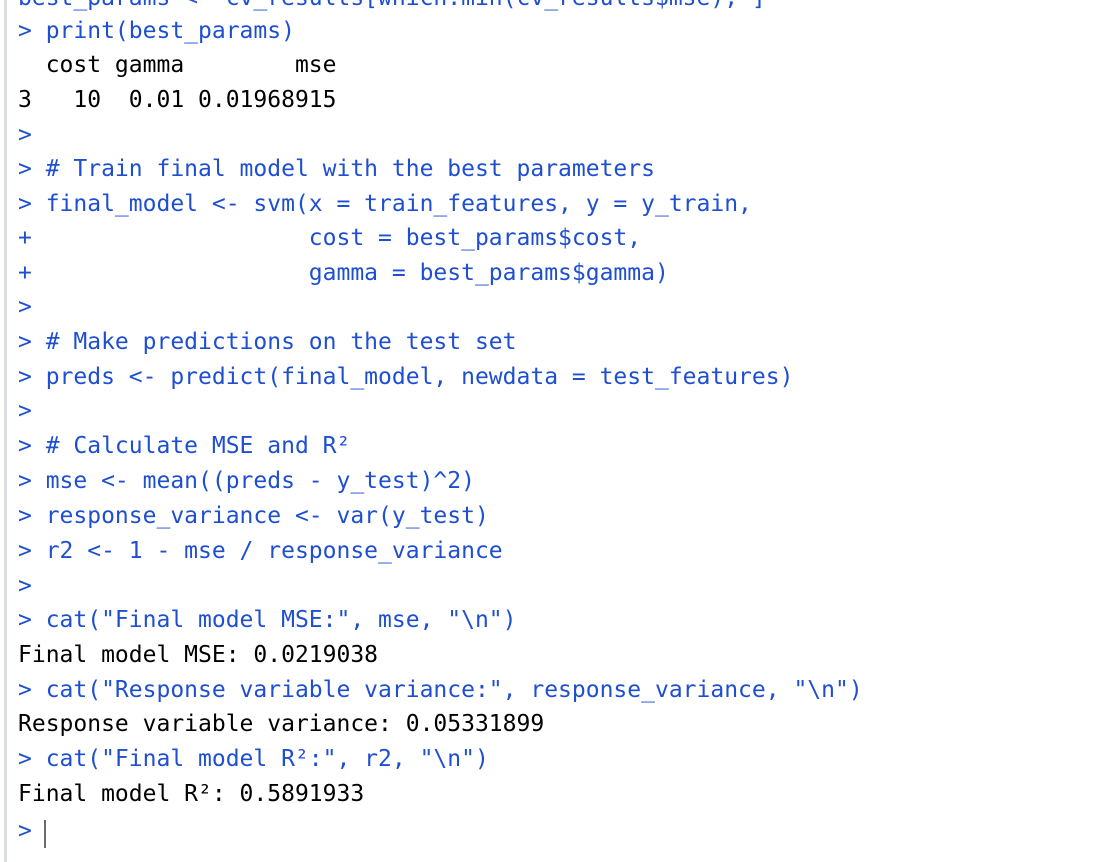 The width and height of the screenshot is (1116, 862). I want to click on console-input-line: > # Calculate MSE and R², so click(184, 446).